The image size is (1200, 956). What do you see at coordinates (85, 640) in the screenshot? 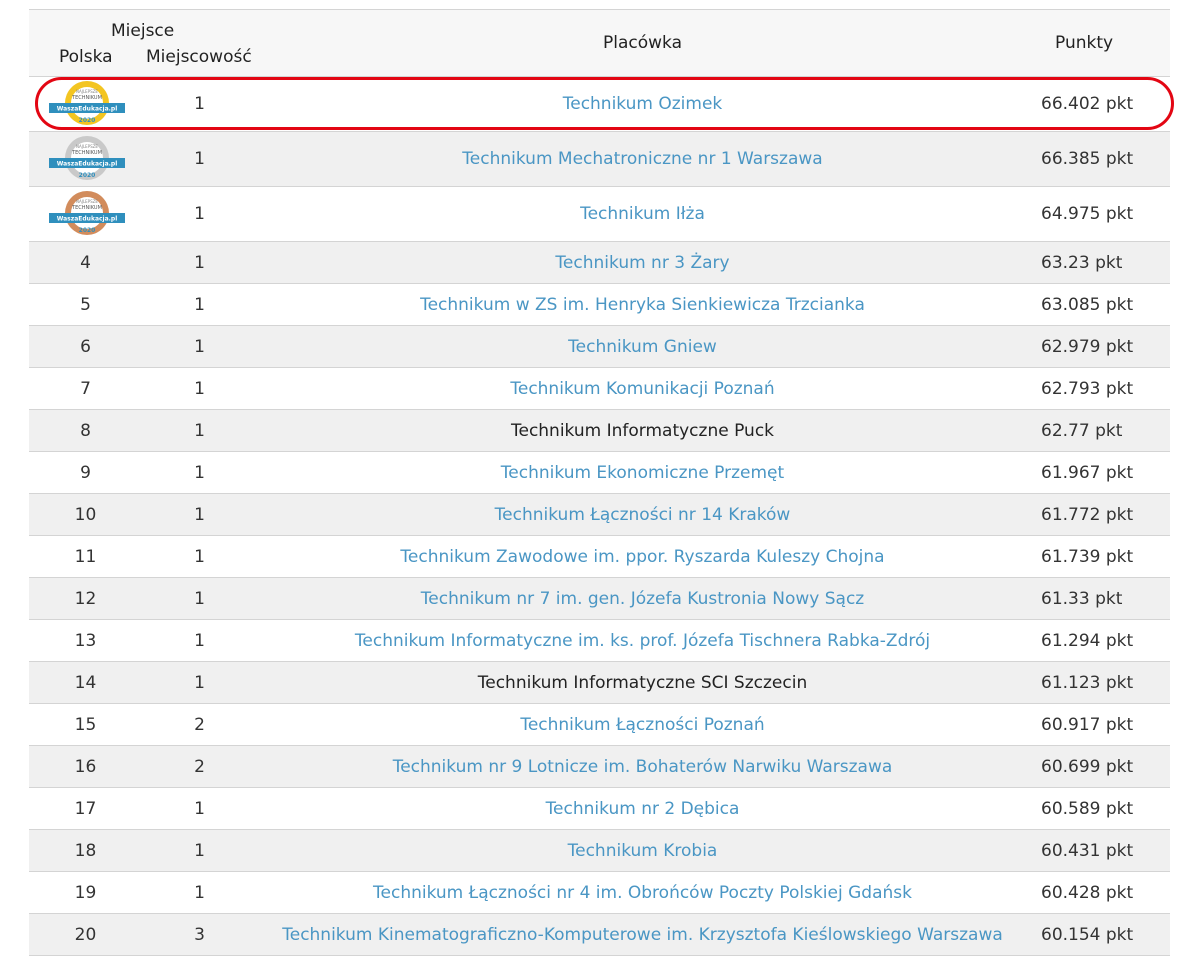
I see `rank-polska: 13` at bounding box center [85, 640].